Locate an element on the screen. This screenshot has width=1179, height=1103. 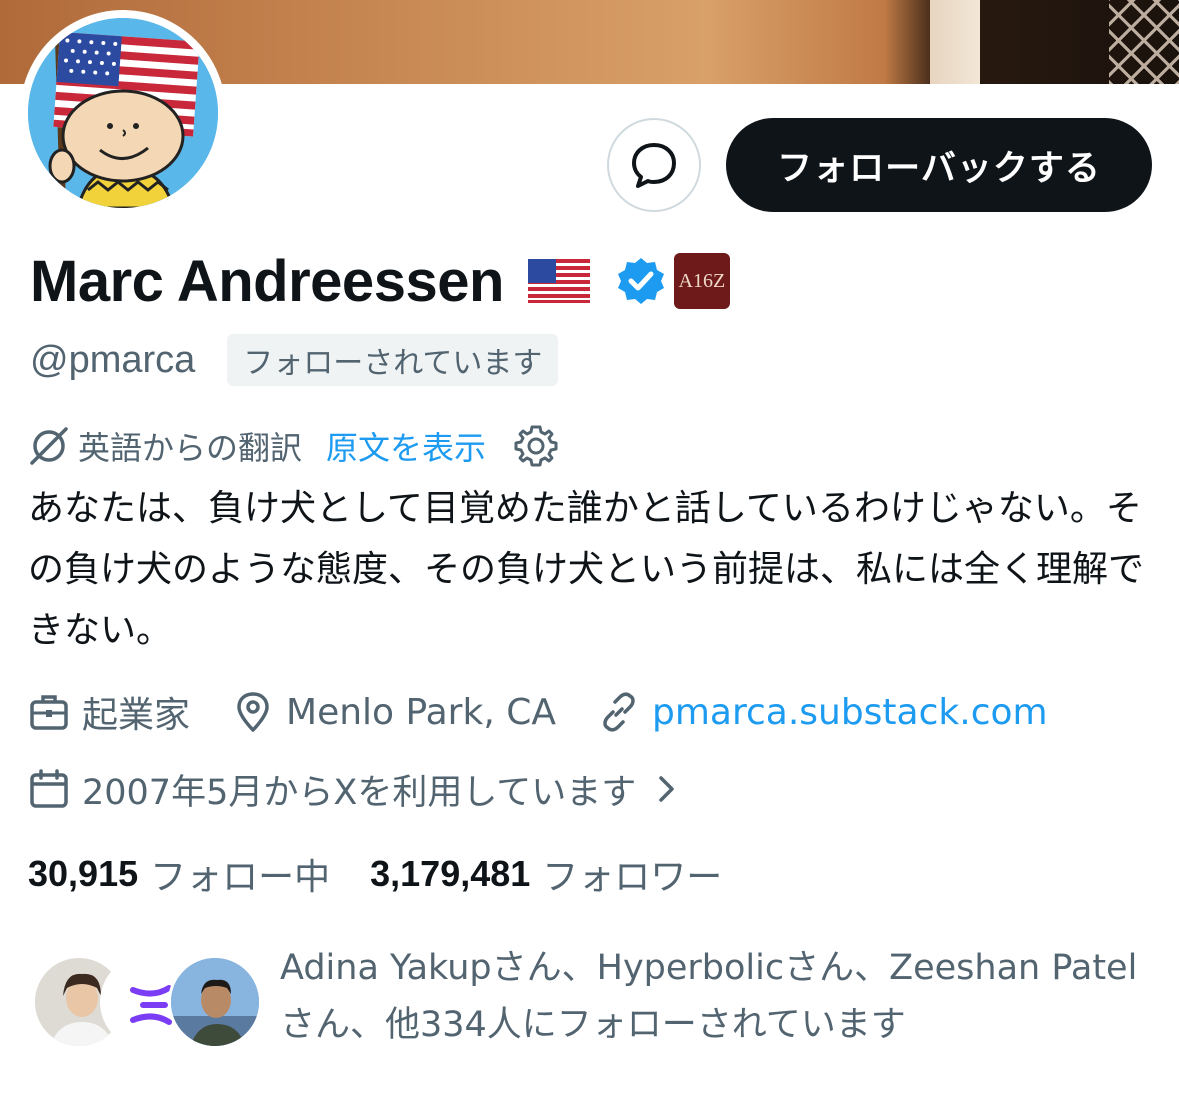
location-text: Menlo Park, CA is located at coordinates (421, 712).